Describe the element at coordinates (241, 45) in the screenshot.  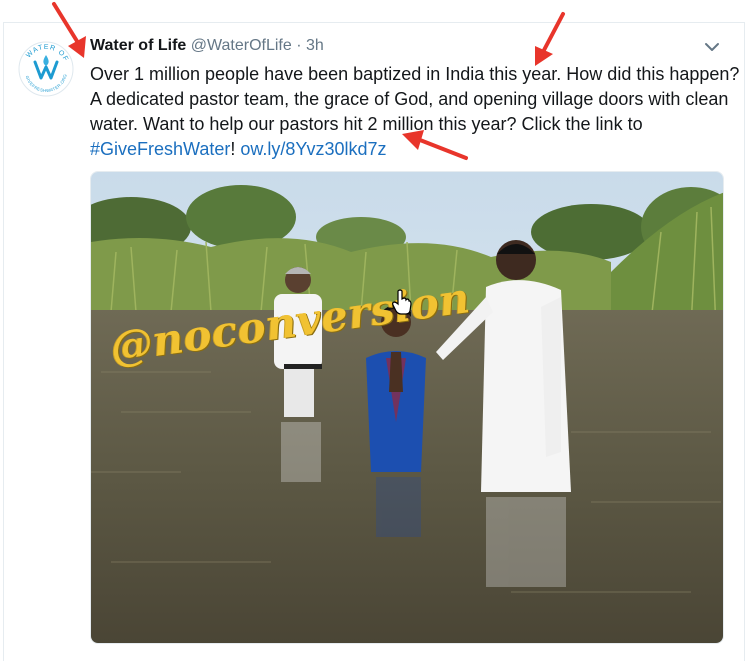
I see `author-handle: @WaterOfLife` at that location.